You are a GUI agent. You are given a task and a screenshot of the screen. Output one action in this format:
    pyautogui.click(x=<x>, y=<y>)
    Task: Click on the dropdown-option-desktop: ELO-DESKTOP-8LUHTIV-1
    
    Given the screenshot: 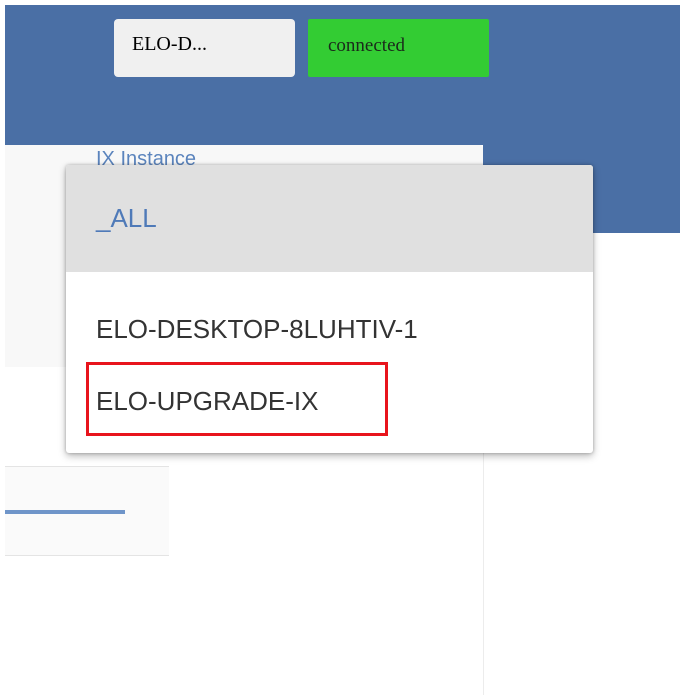 What is the action you would take?
    pyautogui.click(x=329, y=329)
    